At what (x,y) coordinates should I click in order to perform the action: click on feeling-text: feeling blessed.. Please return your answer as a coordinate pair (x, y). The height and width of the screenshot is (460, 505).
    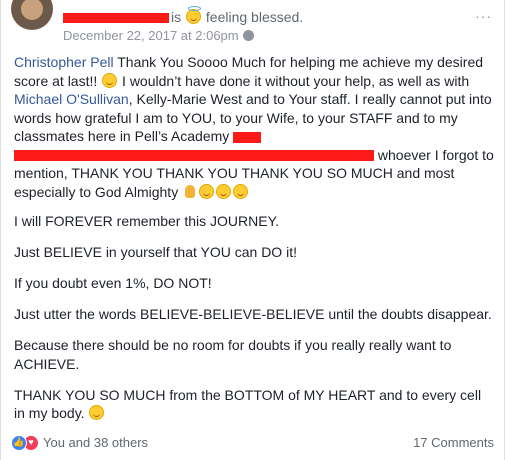
    Looking at the image, I should click on (254, 17).